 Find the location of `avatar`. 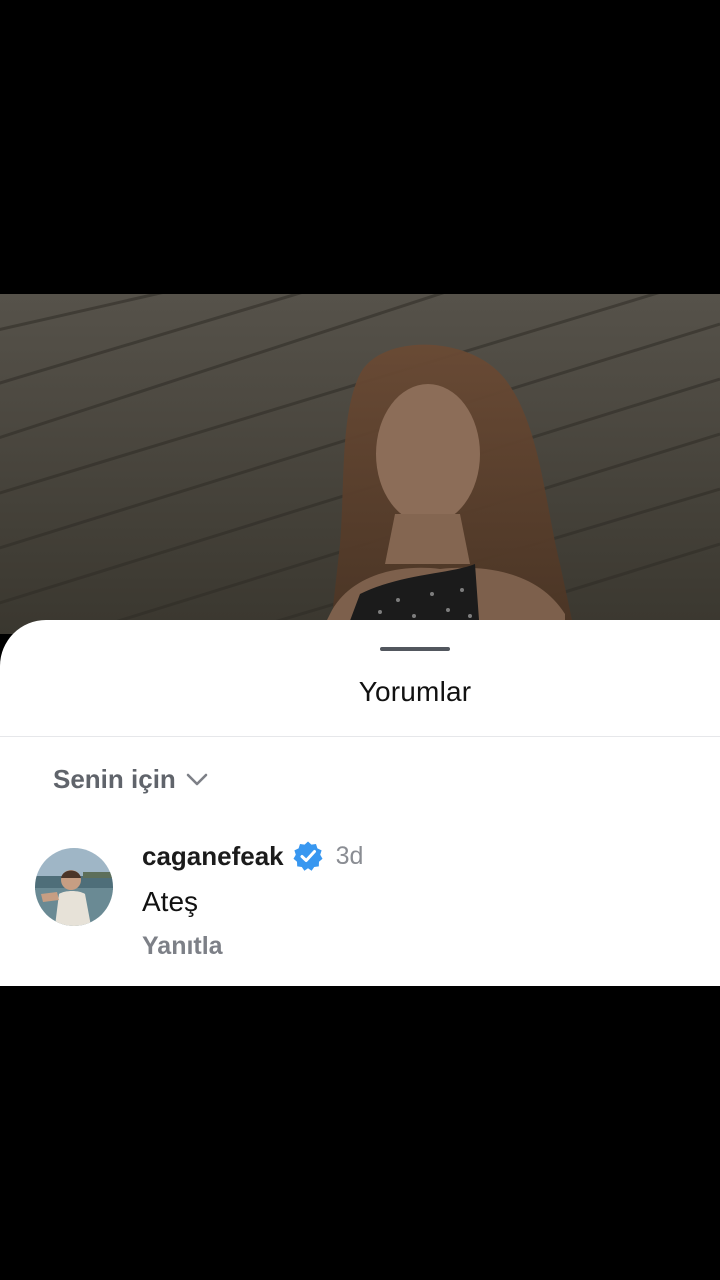

avatar is located at coordinates (74, 887).